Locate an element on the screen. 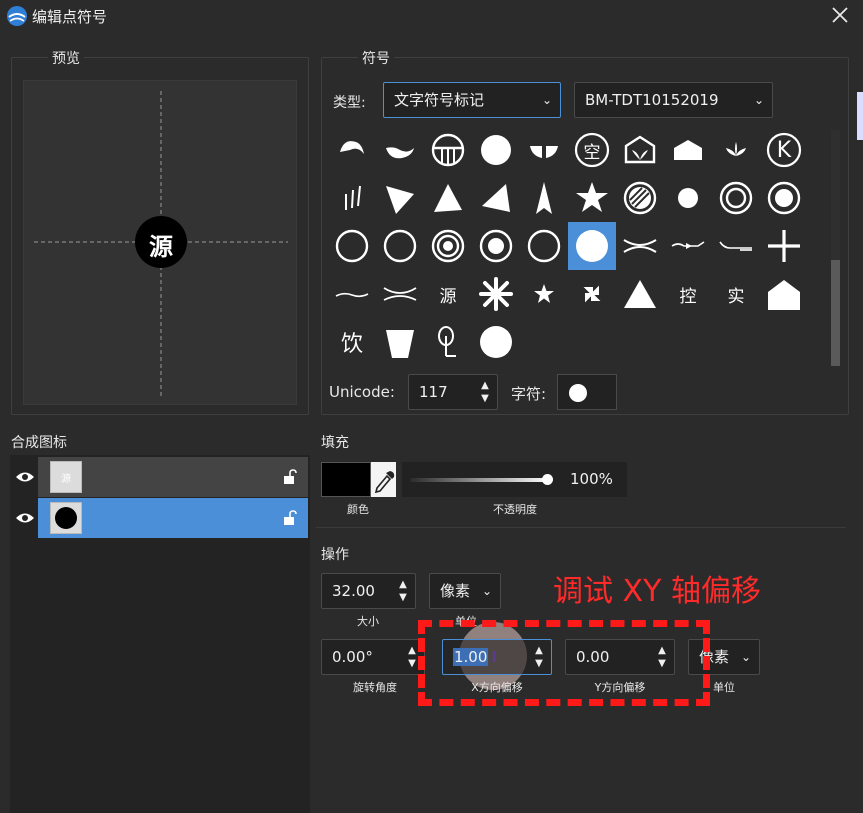  layer-row-selected is located at coordinates (160, 518).